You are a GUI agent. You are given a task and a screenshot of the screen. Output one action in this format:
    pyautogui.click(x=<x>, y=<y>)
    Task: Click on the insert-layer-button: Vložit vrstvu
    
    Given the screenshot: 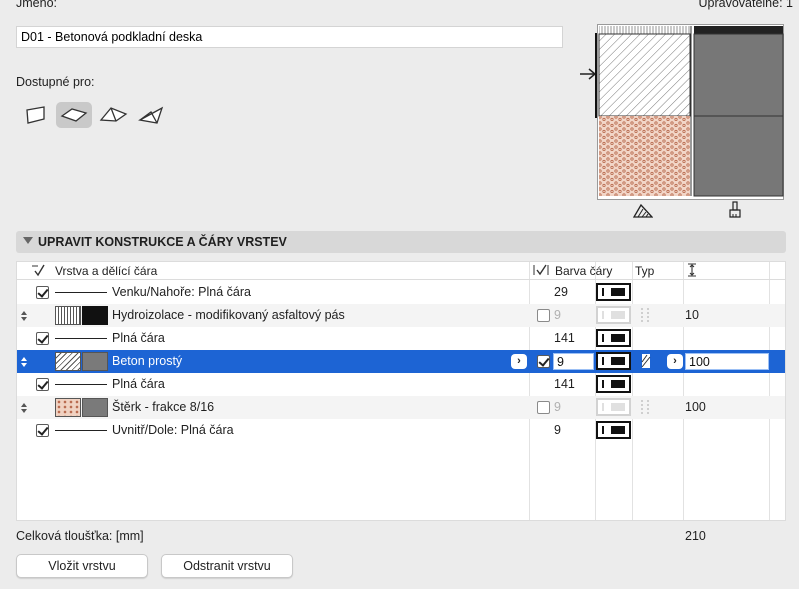 What is the action you would take?
    pyautogui.click(x=82, y=566)
    